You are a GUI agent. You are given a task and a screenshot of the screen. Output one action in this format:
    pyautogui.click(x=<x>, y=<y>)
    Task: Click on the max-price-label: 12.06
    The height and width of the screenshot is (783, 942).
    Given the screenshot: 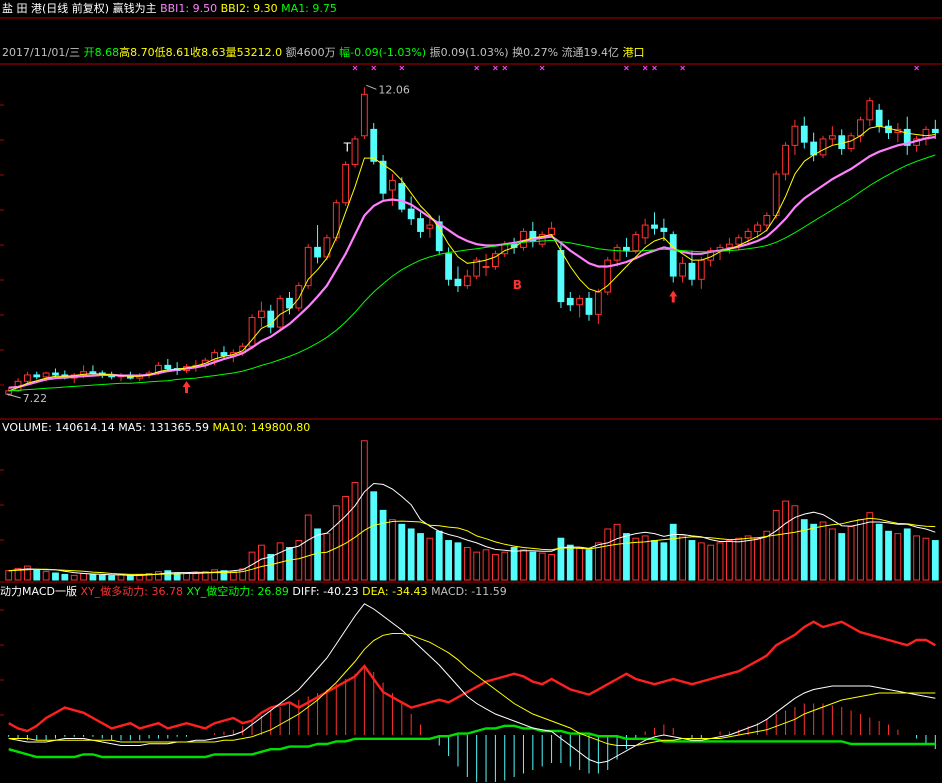 What is the action you would take?
    pyautogui.click(x=394, y=89)
    